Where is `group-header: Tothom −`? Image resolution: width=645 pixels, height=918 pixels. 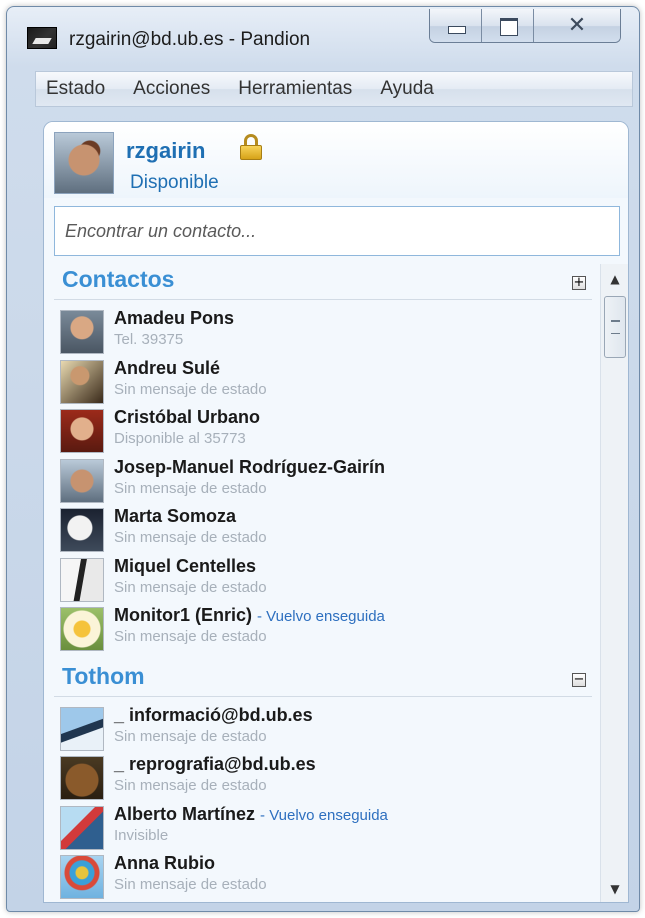 group-header: Tothom − is located at coordinates (323, 679).